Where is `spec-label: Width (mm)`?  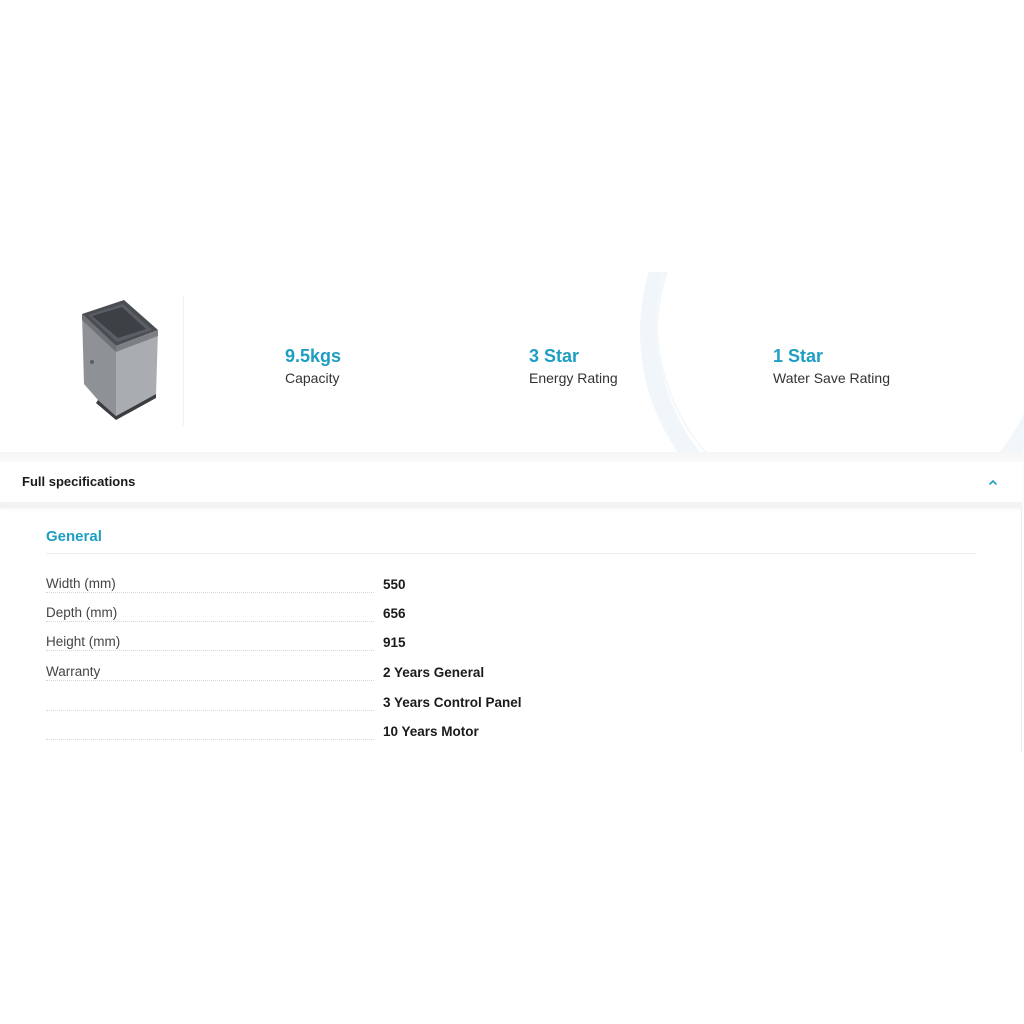
spec-label: Width (mm) is located at coordinates (84, 583).